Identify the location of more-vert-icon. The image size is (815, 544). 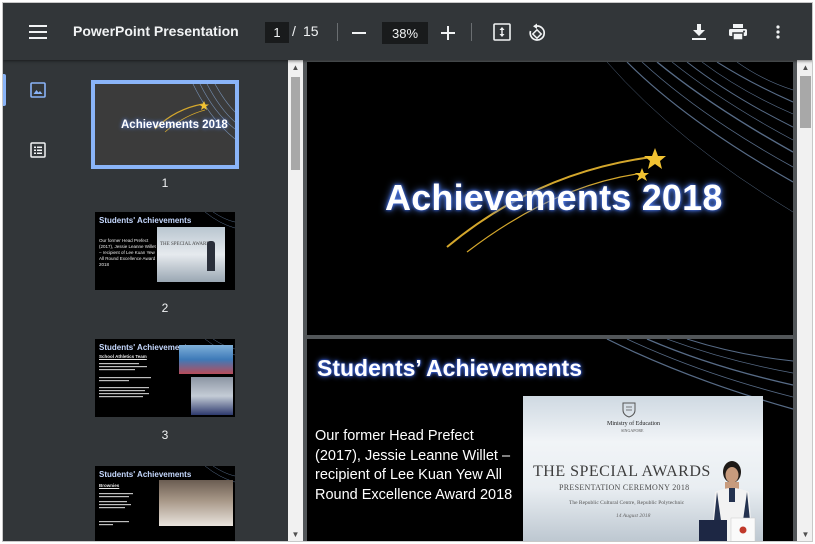
(778, 32).